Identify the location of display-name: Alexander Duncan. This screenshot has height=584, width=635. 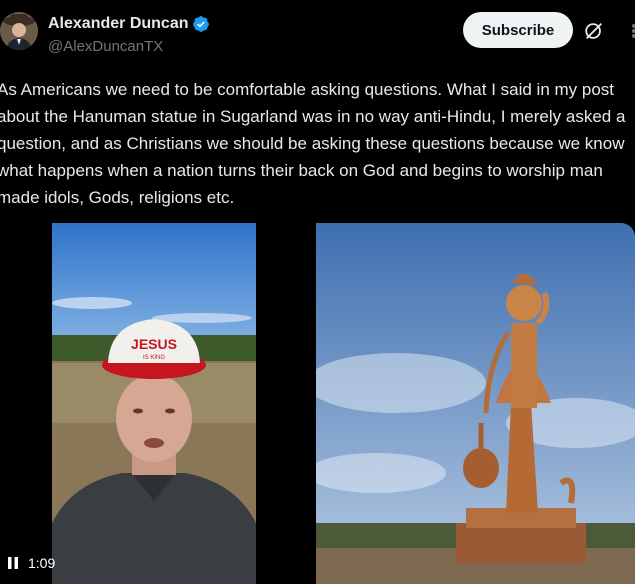
(118, 24).